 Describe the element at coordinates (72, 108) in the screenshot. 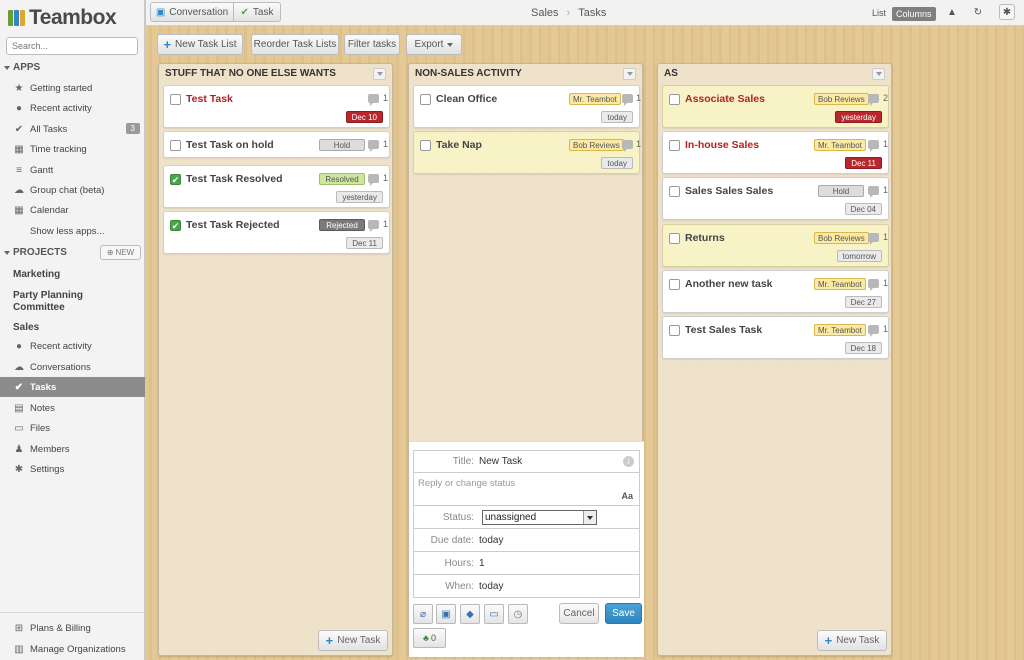

I see `sidebar-item-recent-activity: ● Recent activity` at that location.